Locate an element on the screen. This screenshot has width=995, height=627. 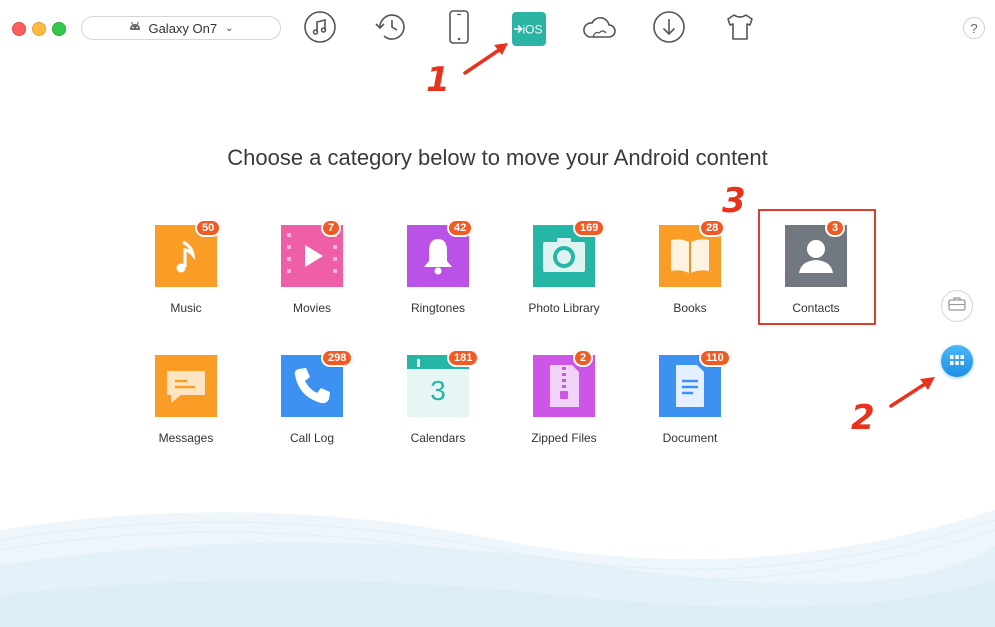
arrow-step2 is located at coordinates (912, 392).